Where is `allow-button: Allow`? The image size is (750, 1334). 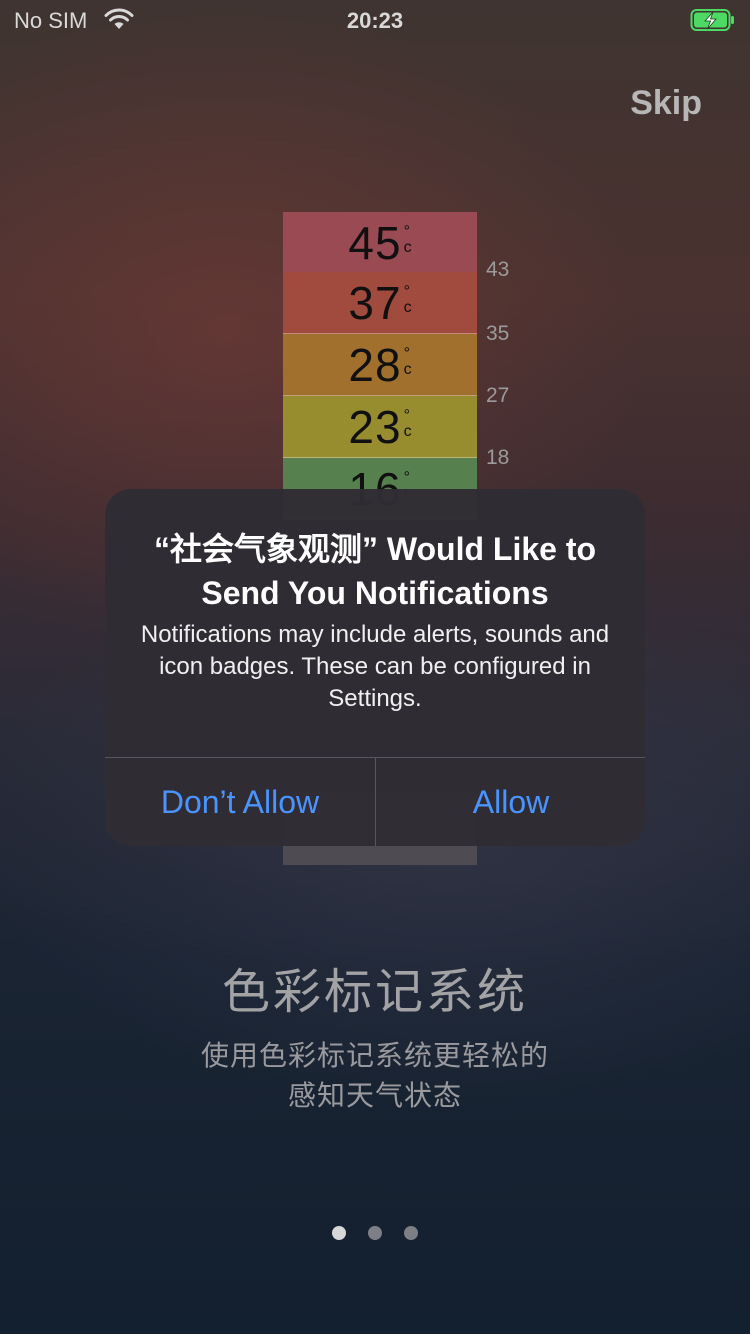
allow-button: Allow is located at coordinates (510, 802).